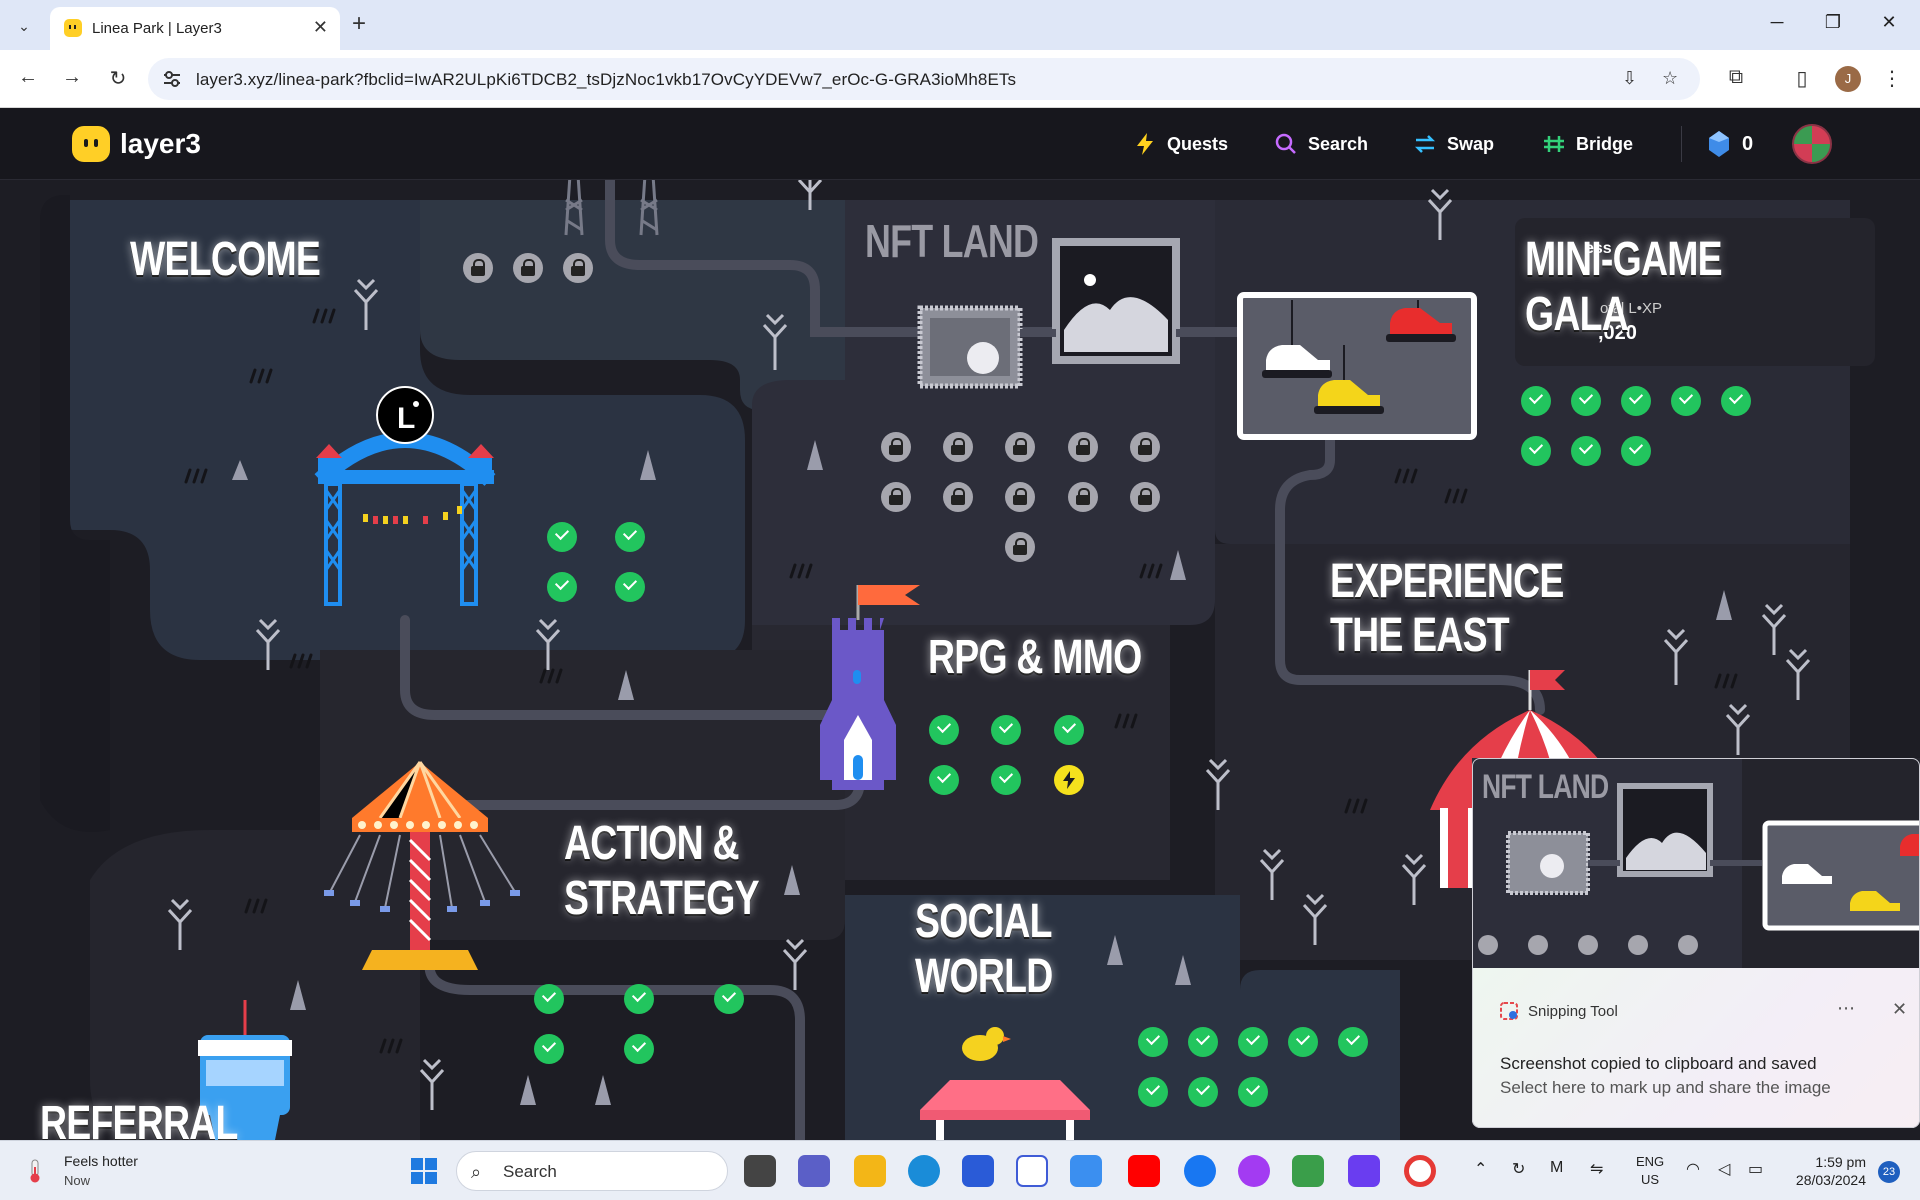 The image size is (1920, 1200). I want to click on close-window-icon: ✕, so click(1889, 22).